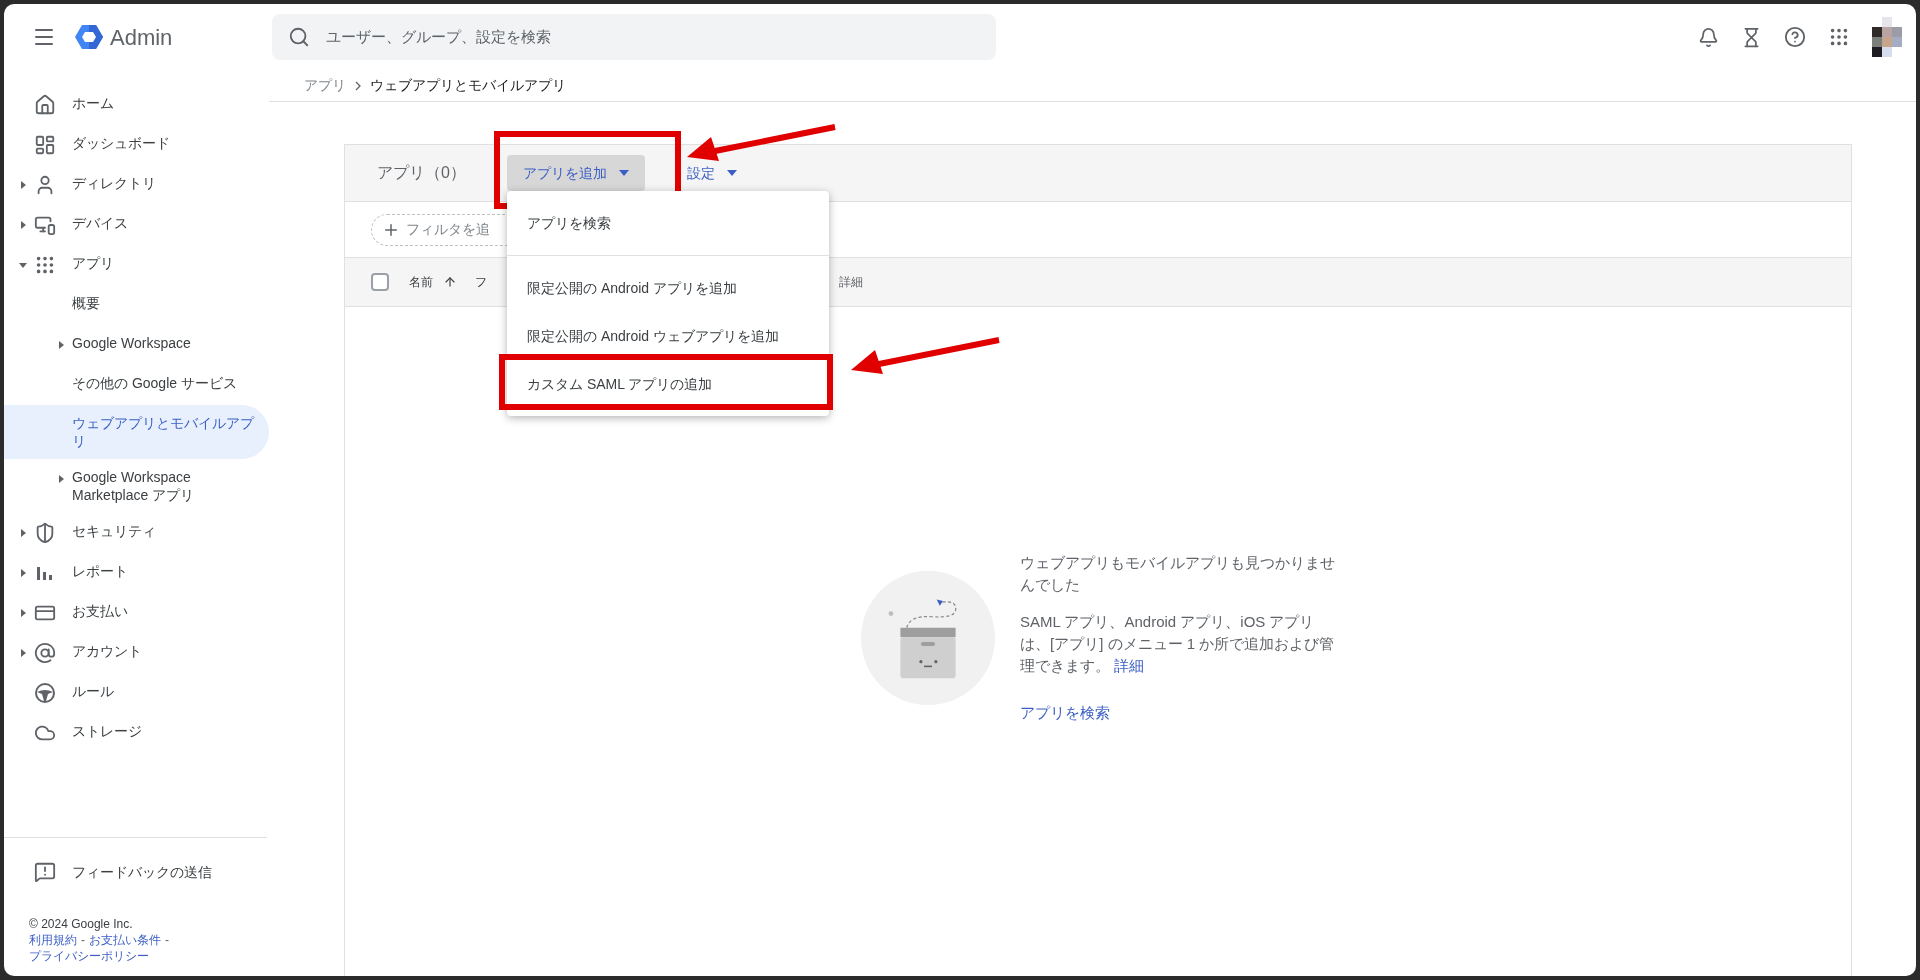  I want to click on feedback-icon, so click(45, 872).